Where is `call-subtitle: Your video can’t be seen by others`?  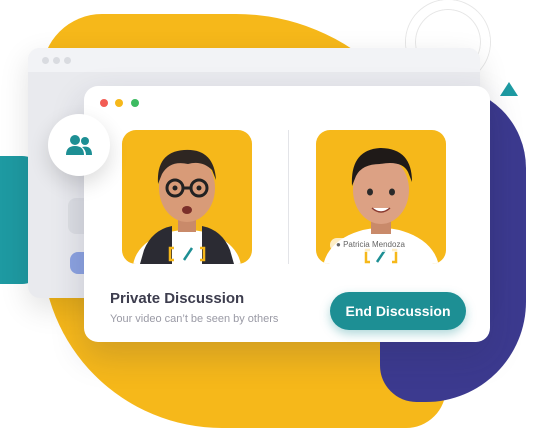
call-subtitle: Your video can’t be seen by others is located at coordinates (194, 319).